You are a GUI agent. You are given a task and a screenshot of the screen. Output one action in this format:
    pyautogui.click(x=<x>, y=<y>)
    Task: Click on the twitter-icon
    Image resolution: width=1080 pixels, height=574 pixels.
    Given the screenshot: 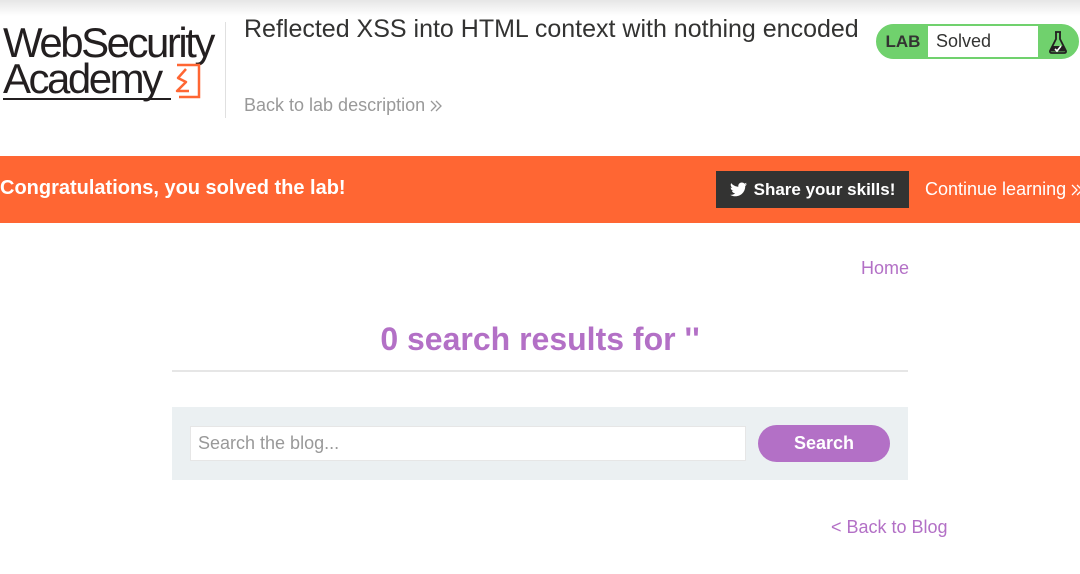 What is the action you would take?
    pyautogui.click(x=738, y=189)
    